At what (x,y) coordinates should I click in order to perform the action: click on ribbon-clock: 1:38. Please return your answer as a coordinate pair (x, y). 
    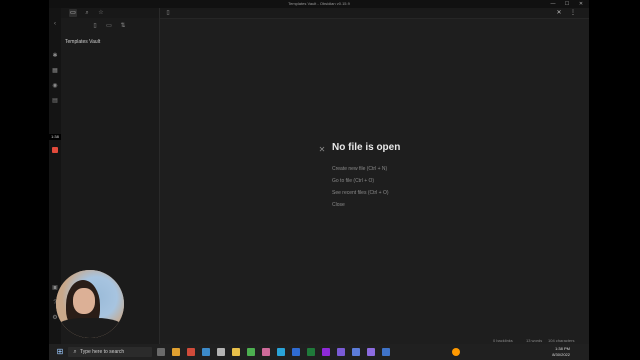
    Looking at the image, I should click on (55, 137).